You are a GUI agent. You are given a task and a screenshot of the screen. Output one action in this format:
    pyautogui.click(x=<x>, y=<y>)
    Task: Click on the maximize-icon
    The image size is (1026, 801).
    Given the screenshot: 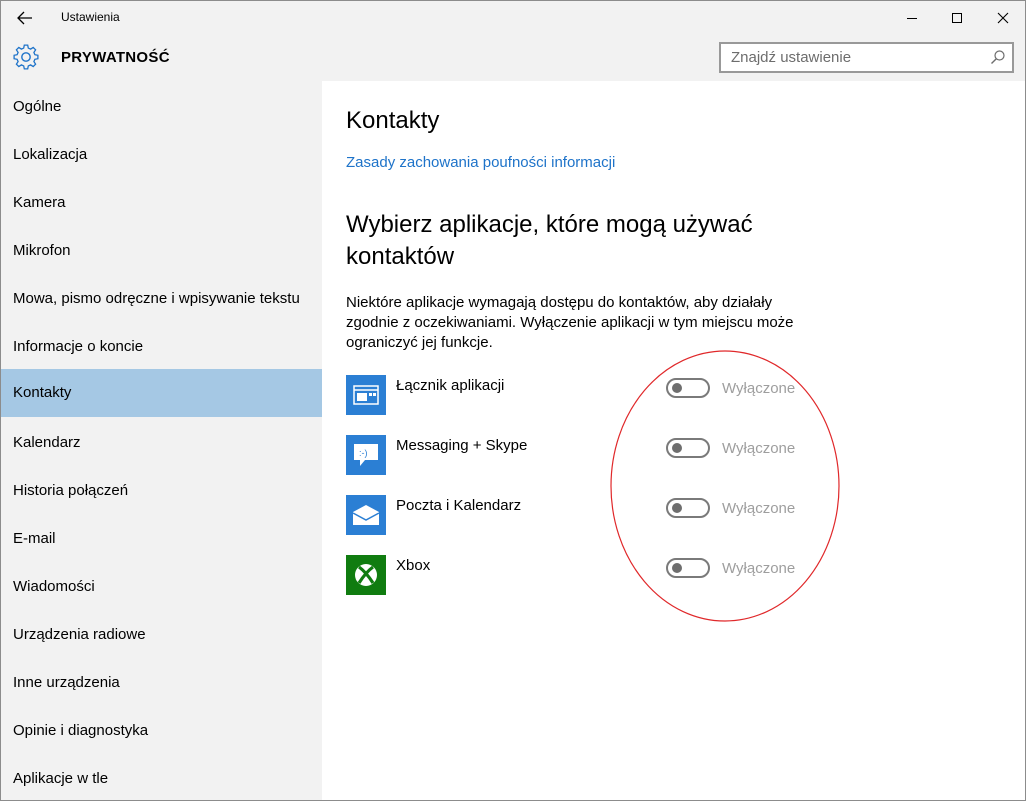 What is the action you would take?
    pyautogui.click(x=957, y=17)
    